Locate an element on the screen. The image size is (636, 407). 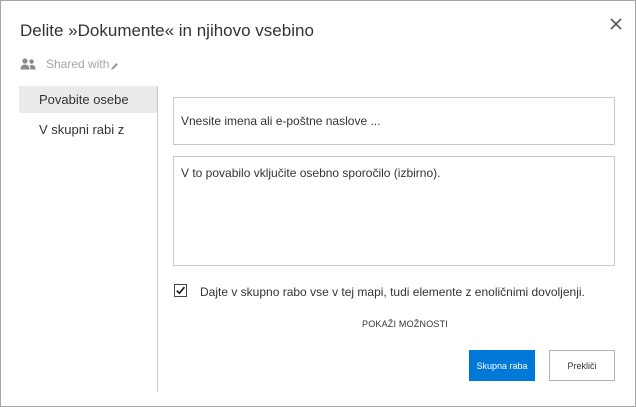
shared-with-row: Shared with is located at coordinates (69, 64).